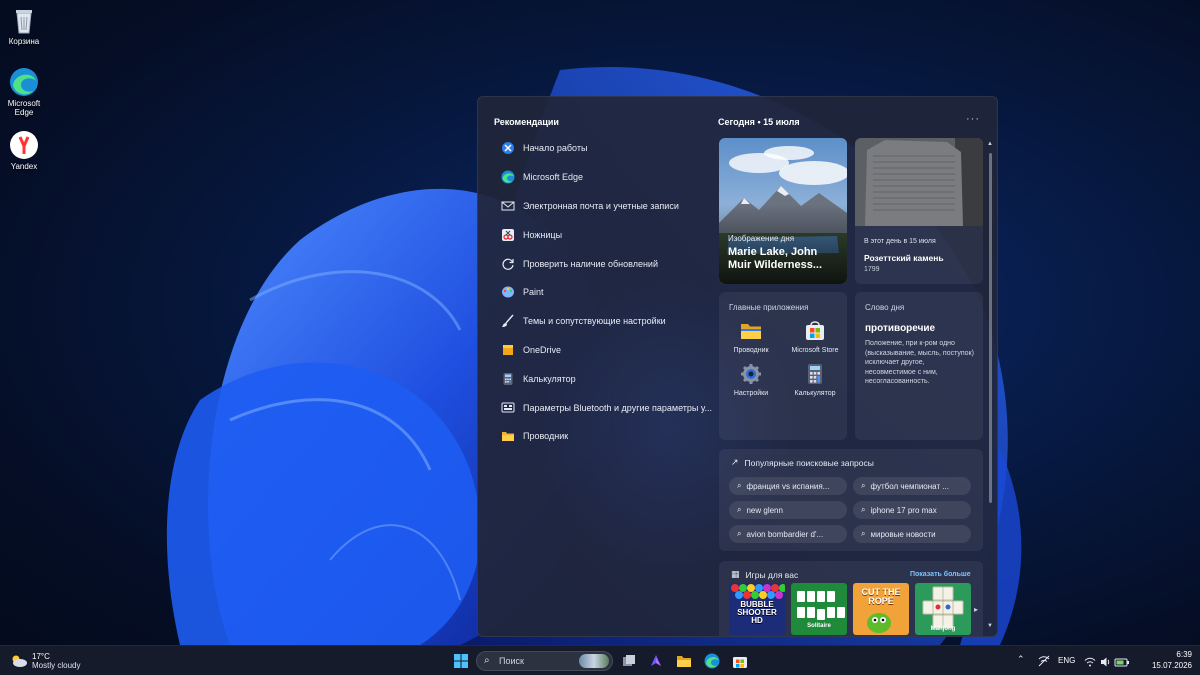 This screenshot has width=1200, height=675. I want to click on more-options-button: ···, so click(973, 119).